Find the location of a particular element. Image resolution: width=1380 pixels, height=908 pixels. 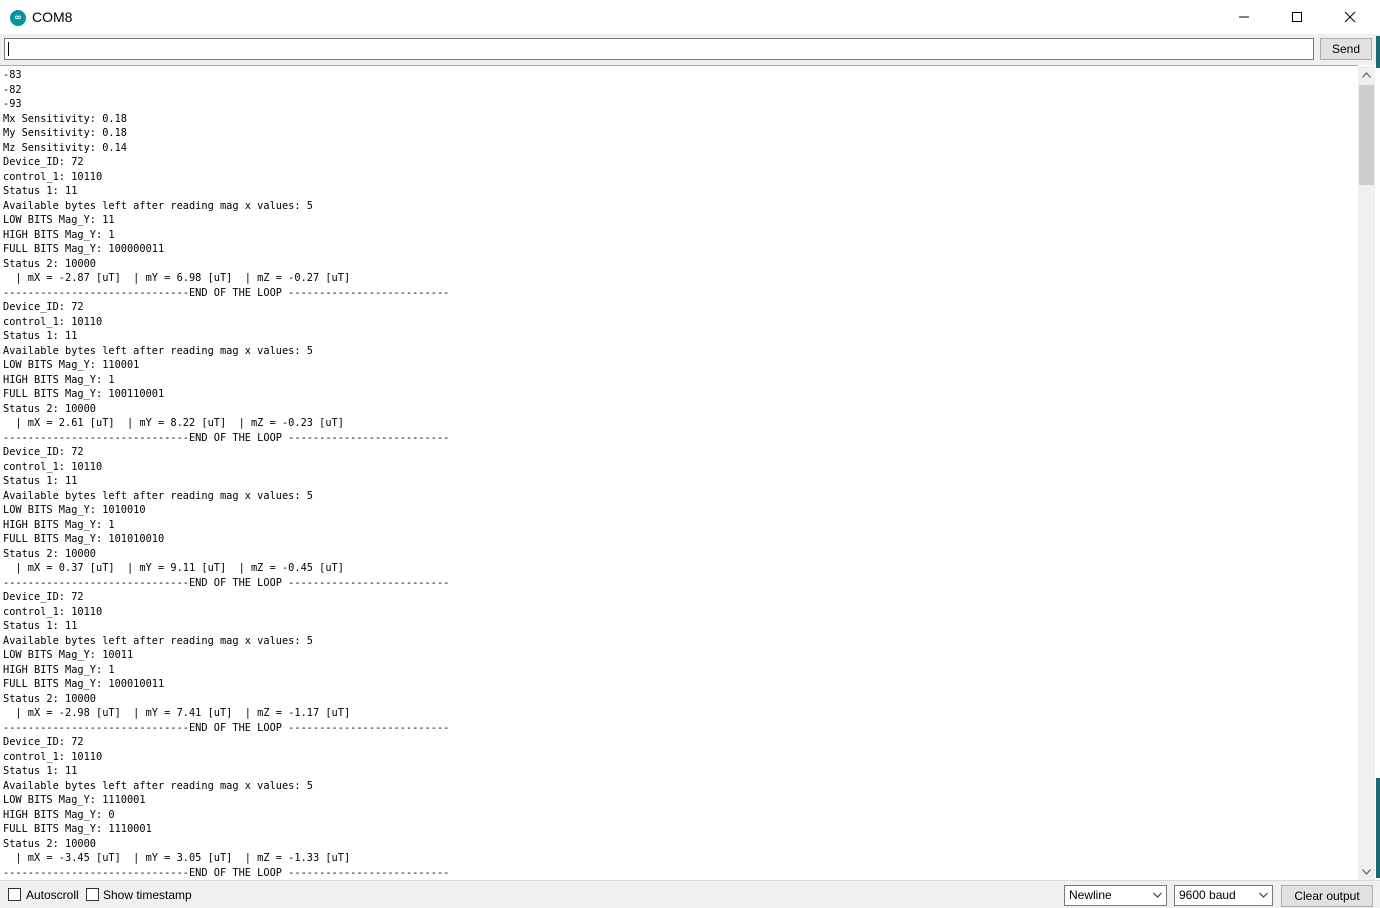

maximize-icon is located at coordinates (1297, 17).